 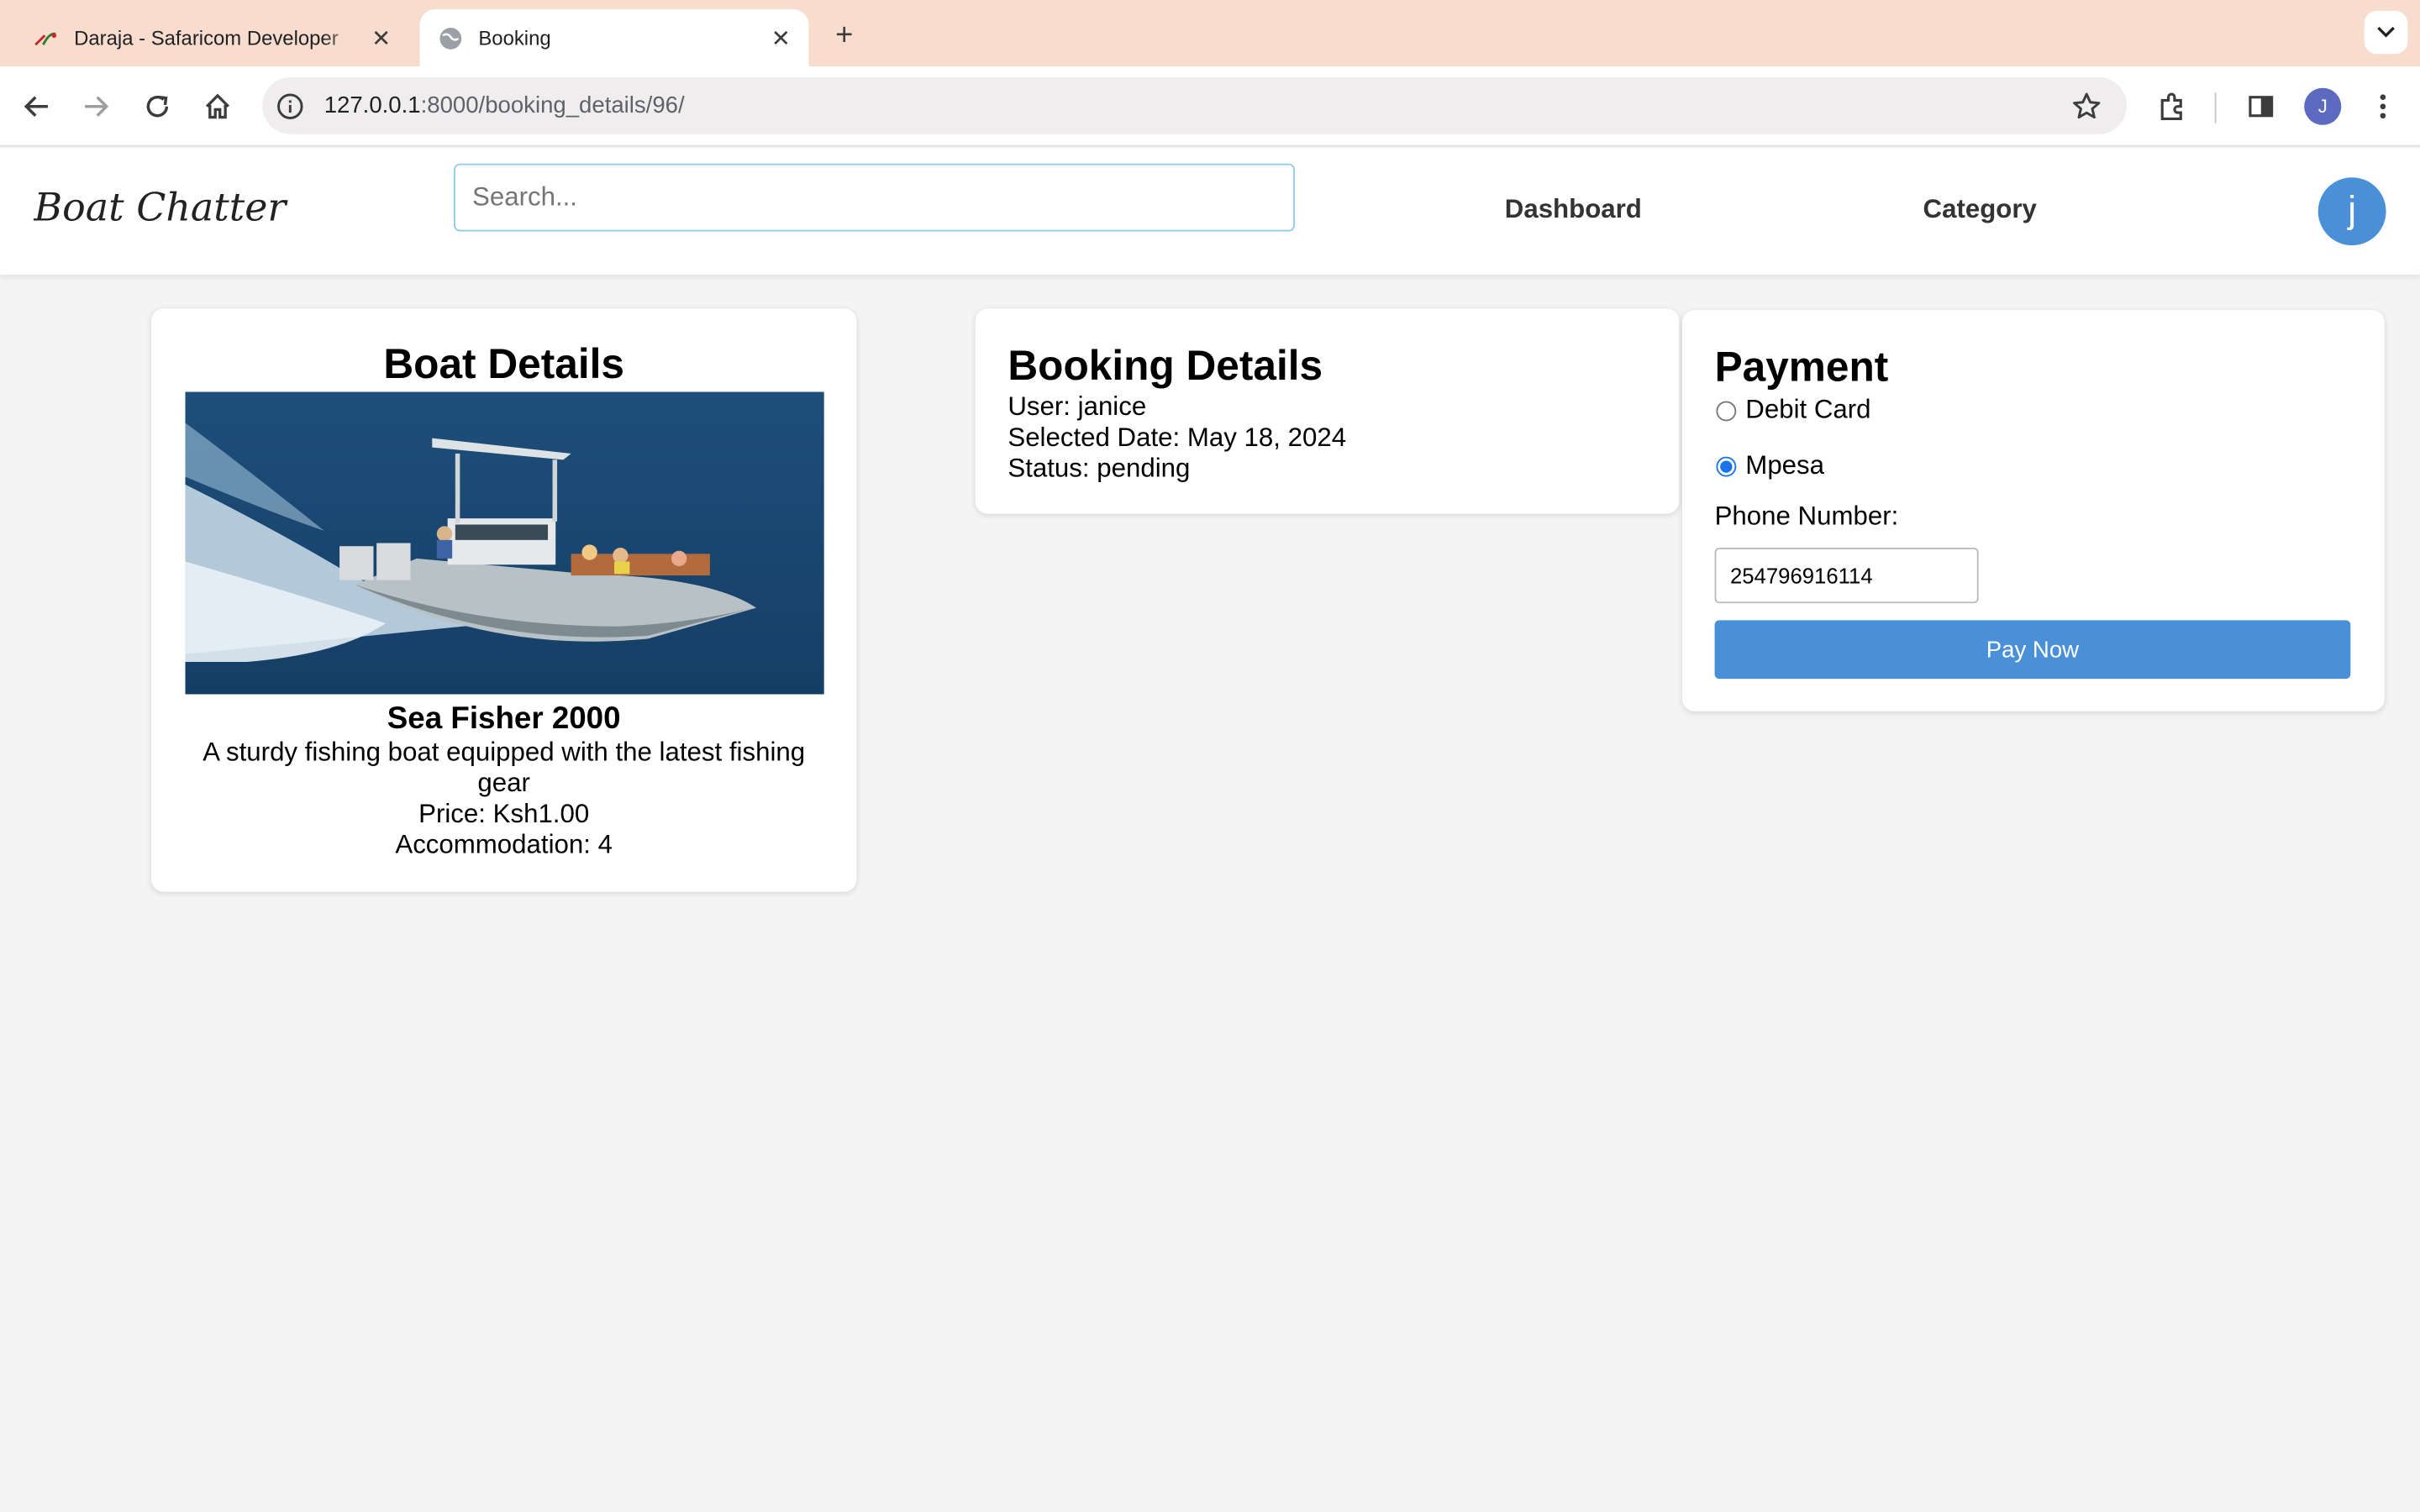 I want to click on tab-daraja: Daraja - Safaricom Developer ✕, so click(x=211, y=37).